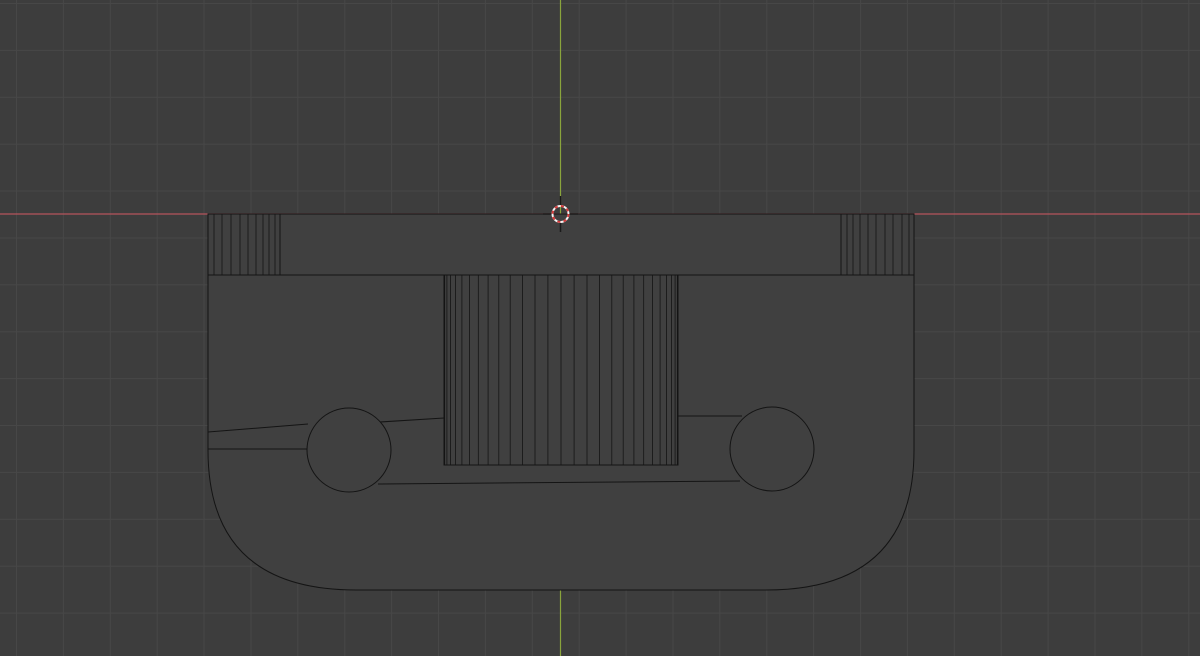 This screenshot has width=1200, height=656. What do you see at coordinates (349, 450) in the screenshot?
I see `left-hole` at bounding box center [349, 450].